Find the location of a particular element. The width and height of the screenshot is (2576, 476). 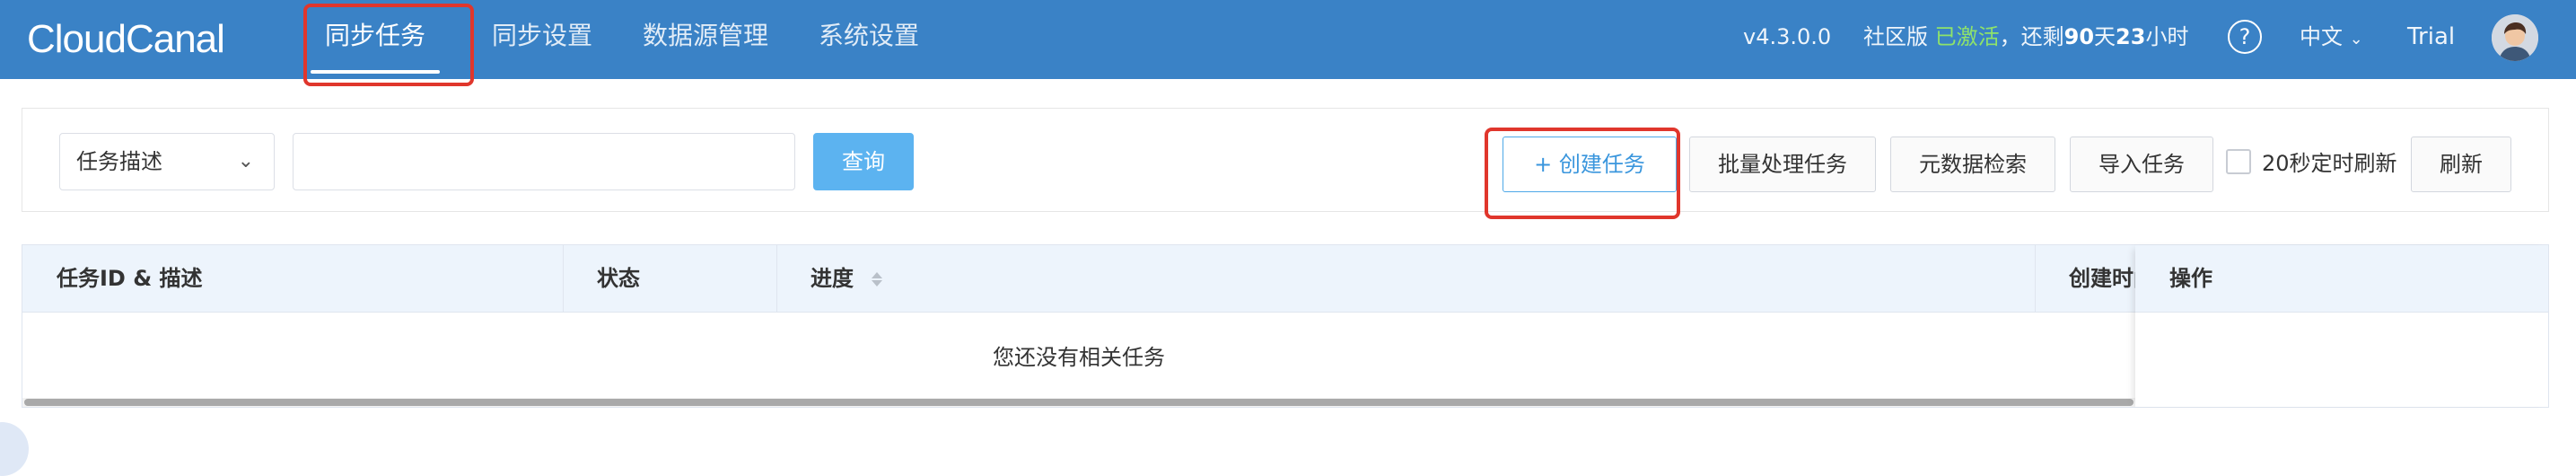

column-header-task-id: 任务ID & 描述 is located at coordinates (130, 278).